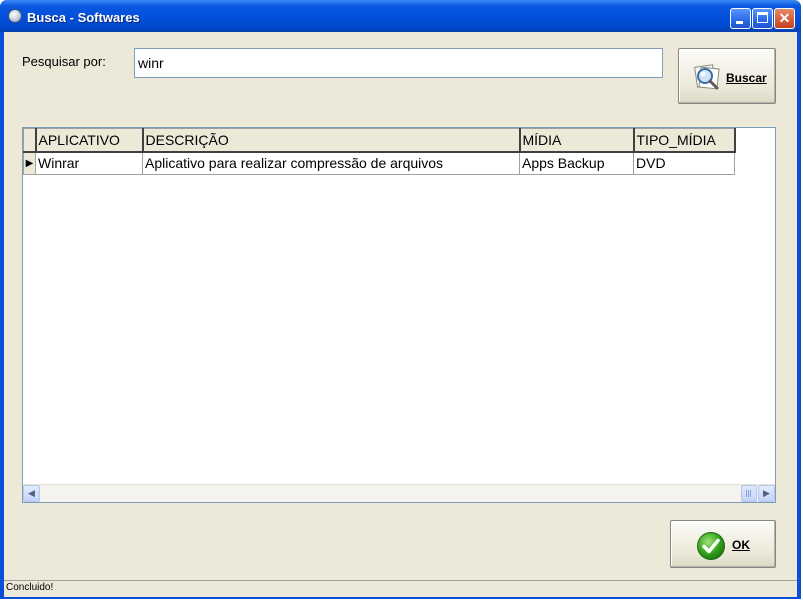 Image resolution: width=803 pixels, height=601 pixels. What do you see at coordinates (746, 78) in the screenshot?
I see `search-button-label: Buscar` at bounding box center [746, 78].